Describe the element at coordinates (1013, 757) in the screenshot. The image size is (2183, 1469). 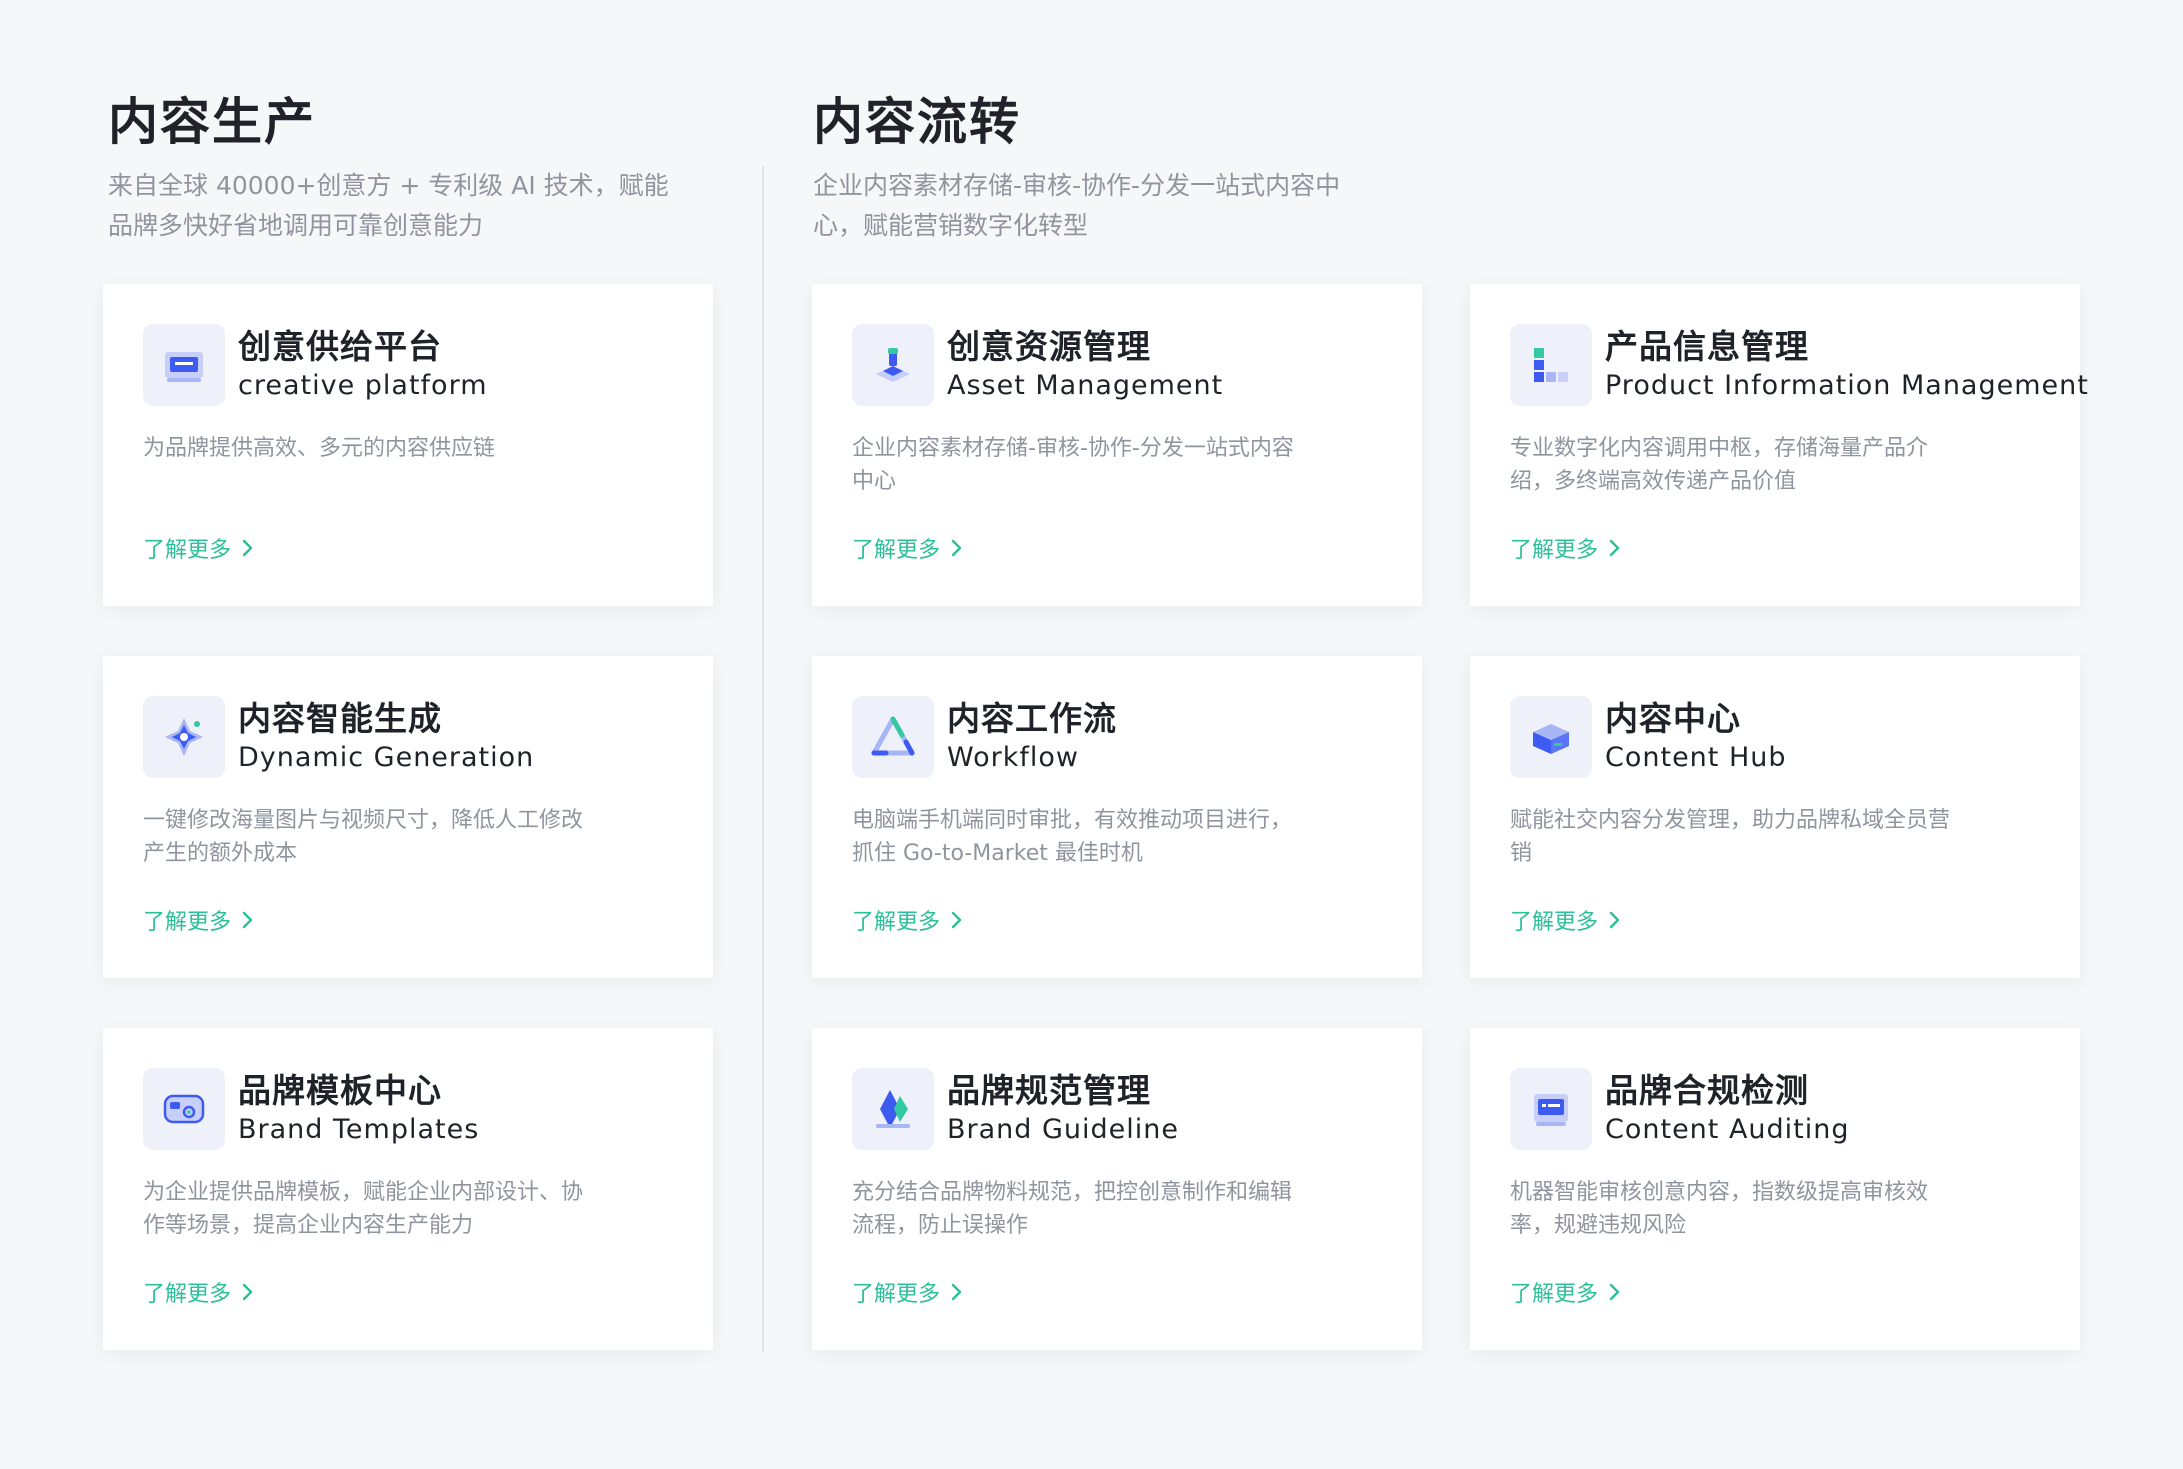
I see `card-subtitle: Workflow` at that location.